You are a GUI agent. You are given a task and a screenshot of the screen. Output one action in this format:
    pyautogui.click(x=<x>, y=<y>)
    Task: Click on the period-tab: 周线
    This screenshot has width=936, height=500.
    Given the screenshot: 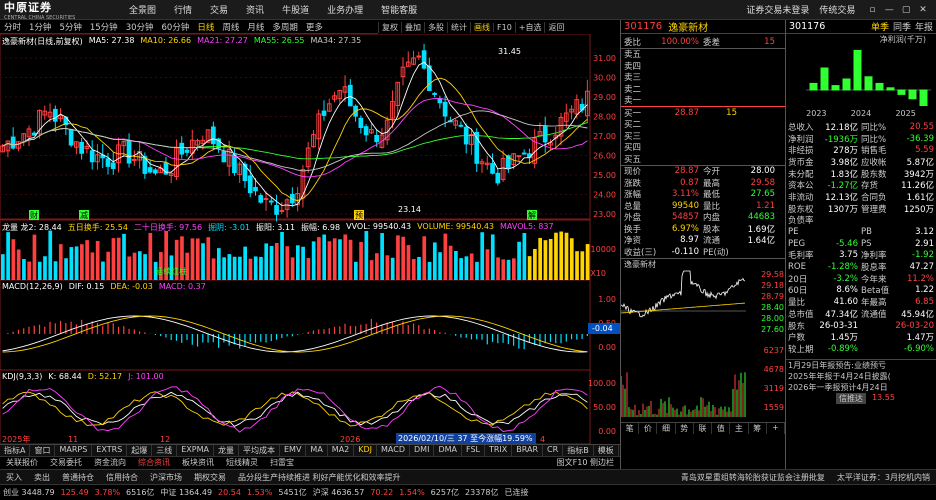 What is the action you would take?
    pyautogui.click(x=230, y=27)
    